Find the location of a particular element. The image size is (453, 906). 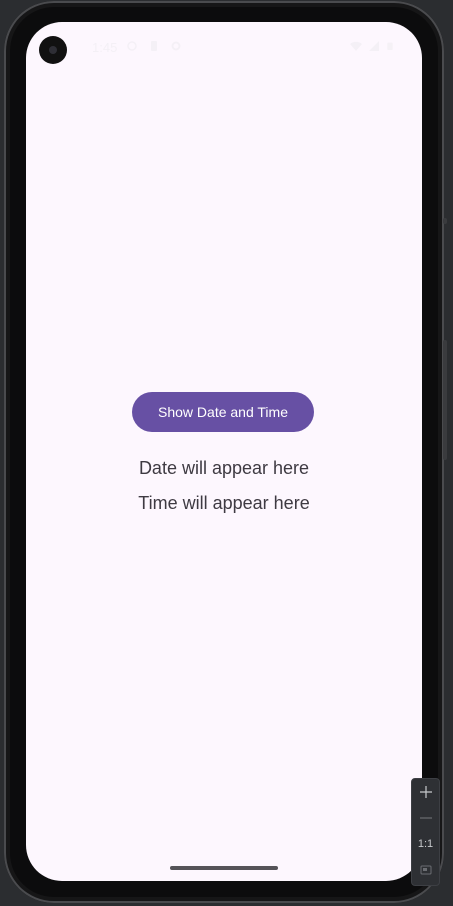

plus-icon is located at coordinates (425, 792).